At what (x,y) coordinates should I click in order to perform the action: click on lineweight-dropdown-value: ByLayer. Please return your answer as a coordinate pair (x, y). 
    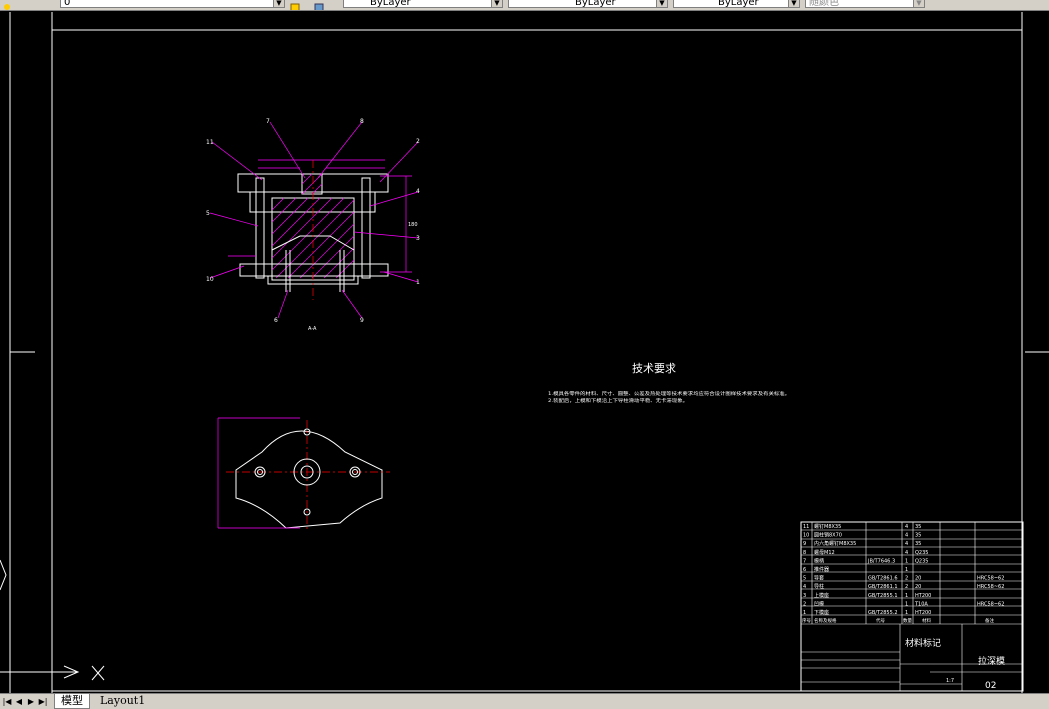
    Looking at the image, I should click on (738, 4).